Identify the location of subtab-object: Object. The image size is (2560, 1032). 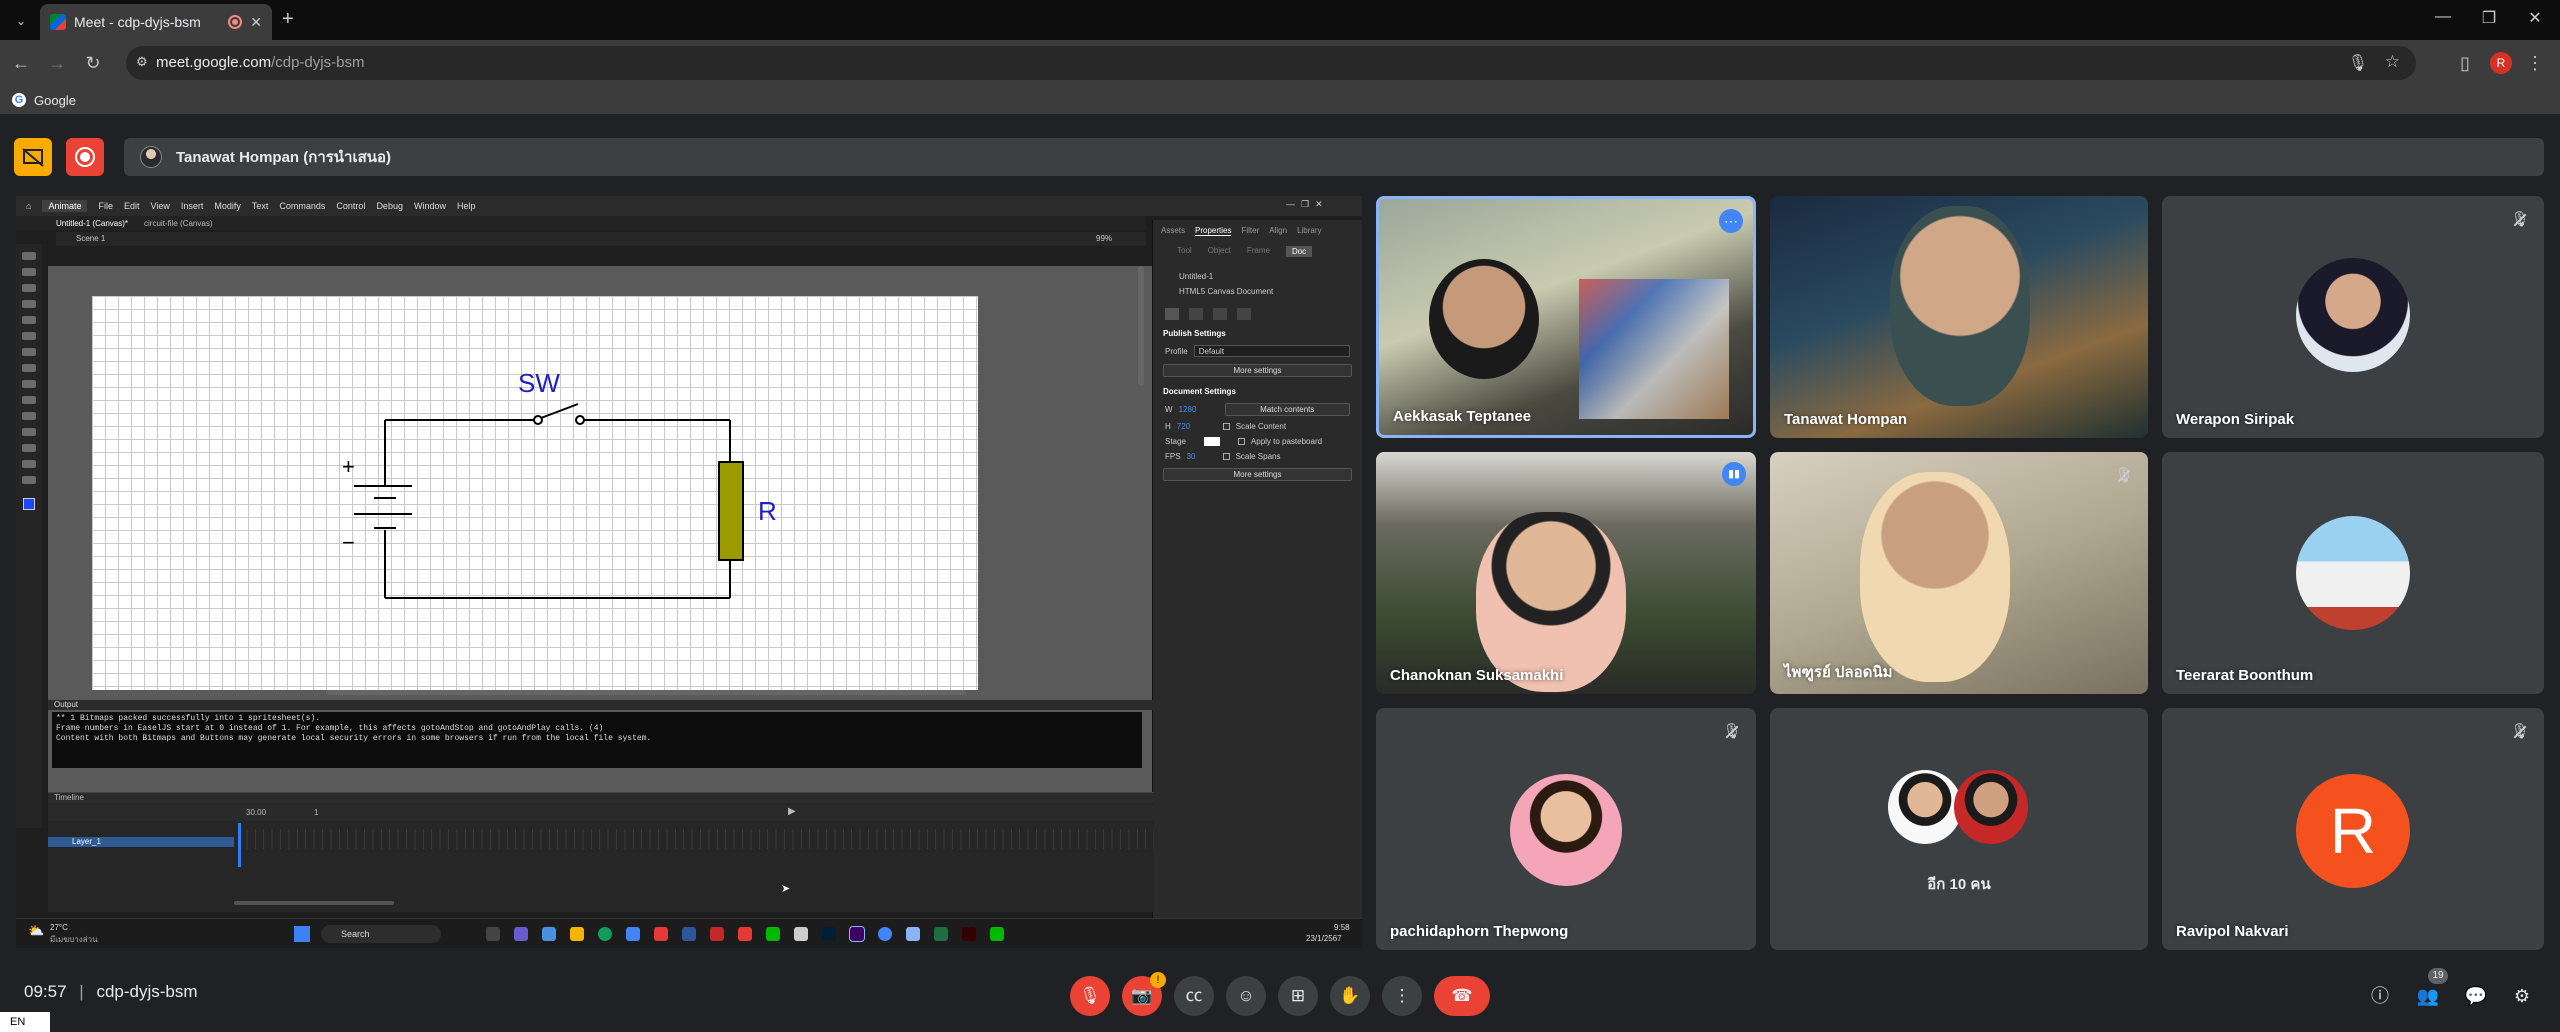
(1219, 251).